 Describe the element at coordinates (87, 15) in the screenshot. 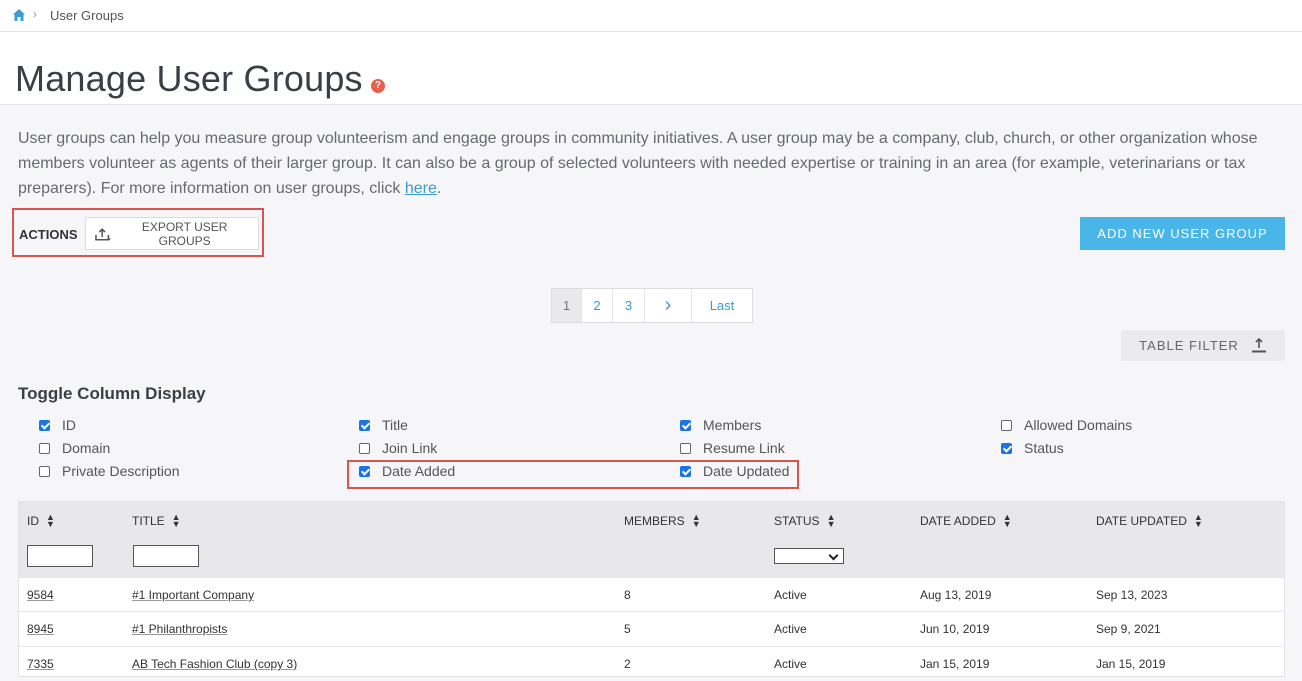

I see `breadcrumb-current: User Groups` at that location.